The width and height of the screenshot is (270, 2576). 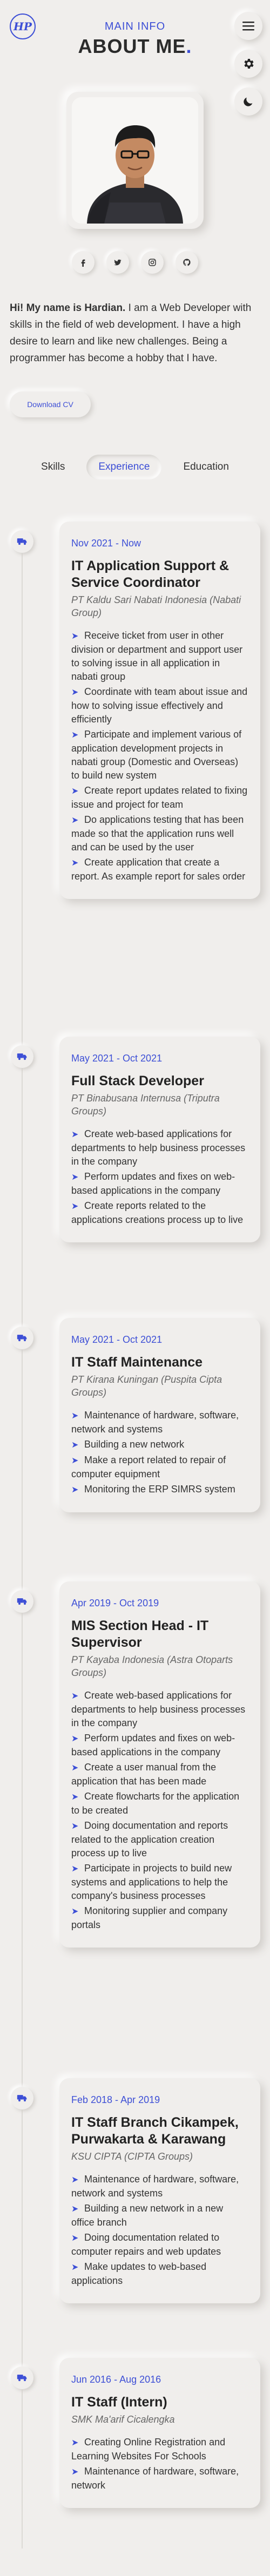 I want to click on instagram-icon, so click(x=152, y=262).